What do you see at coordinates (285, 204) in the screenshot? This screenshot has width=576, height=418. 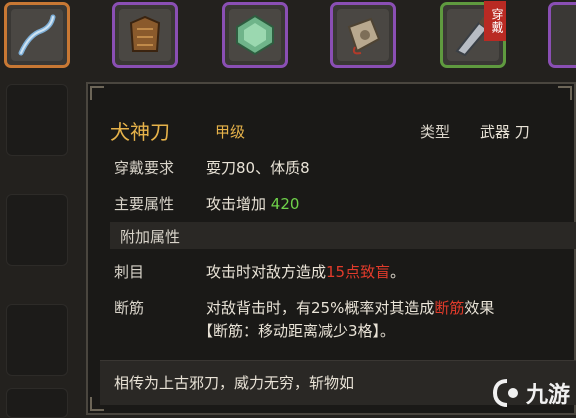 I see `main-attr-value: 420` at bounding box center [285, 204].